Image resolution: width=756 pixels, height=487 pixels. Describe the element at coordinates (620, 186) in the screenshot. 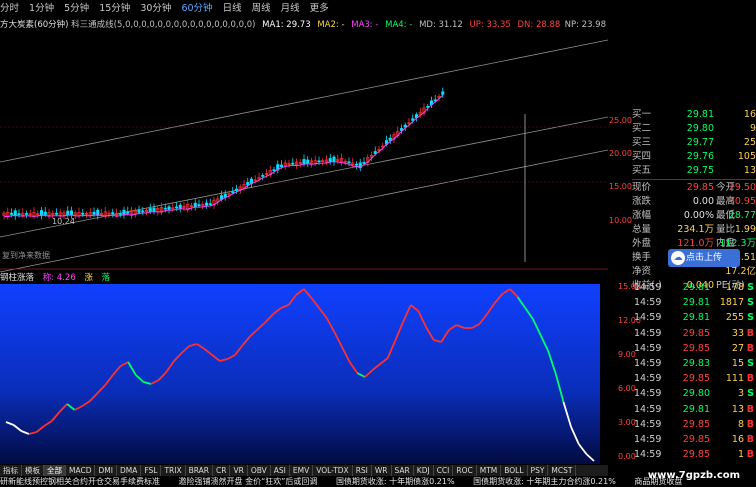

I see `price-tick: 15.00` at that location.